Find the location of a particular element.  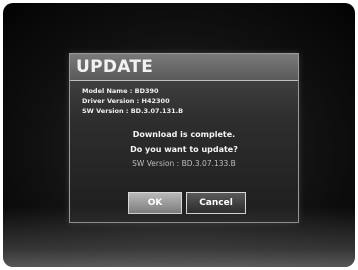

dialog-title-bar: UPDATE is located at coordinates (184, 67).